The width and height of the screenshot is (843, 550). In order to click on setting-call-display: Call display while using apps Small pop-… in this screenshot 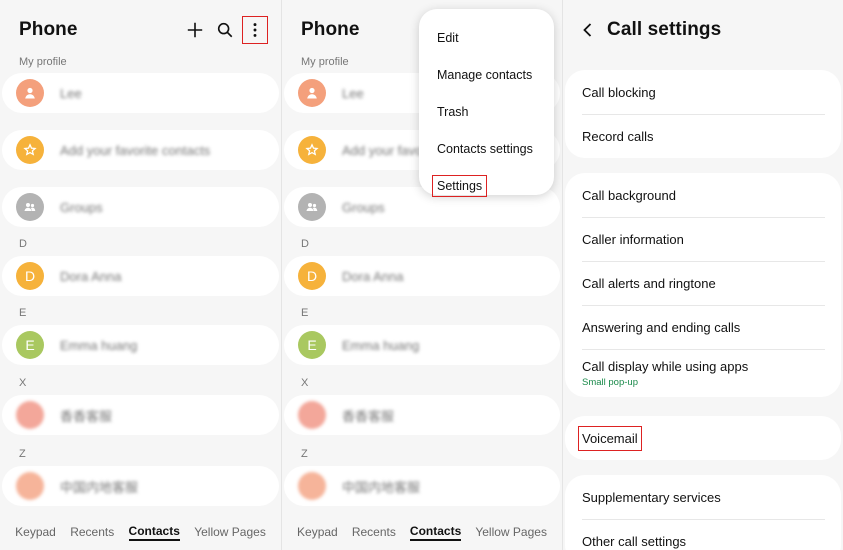, I will do `click(703, 373)`.